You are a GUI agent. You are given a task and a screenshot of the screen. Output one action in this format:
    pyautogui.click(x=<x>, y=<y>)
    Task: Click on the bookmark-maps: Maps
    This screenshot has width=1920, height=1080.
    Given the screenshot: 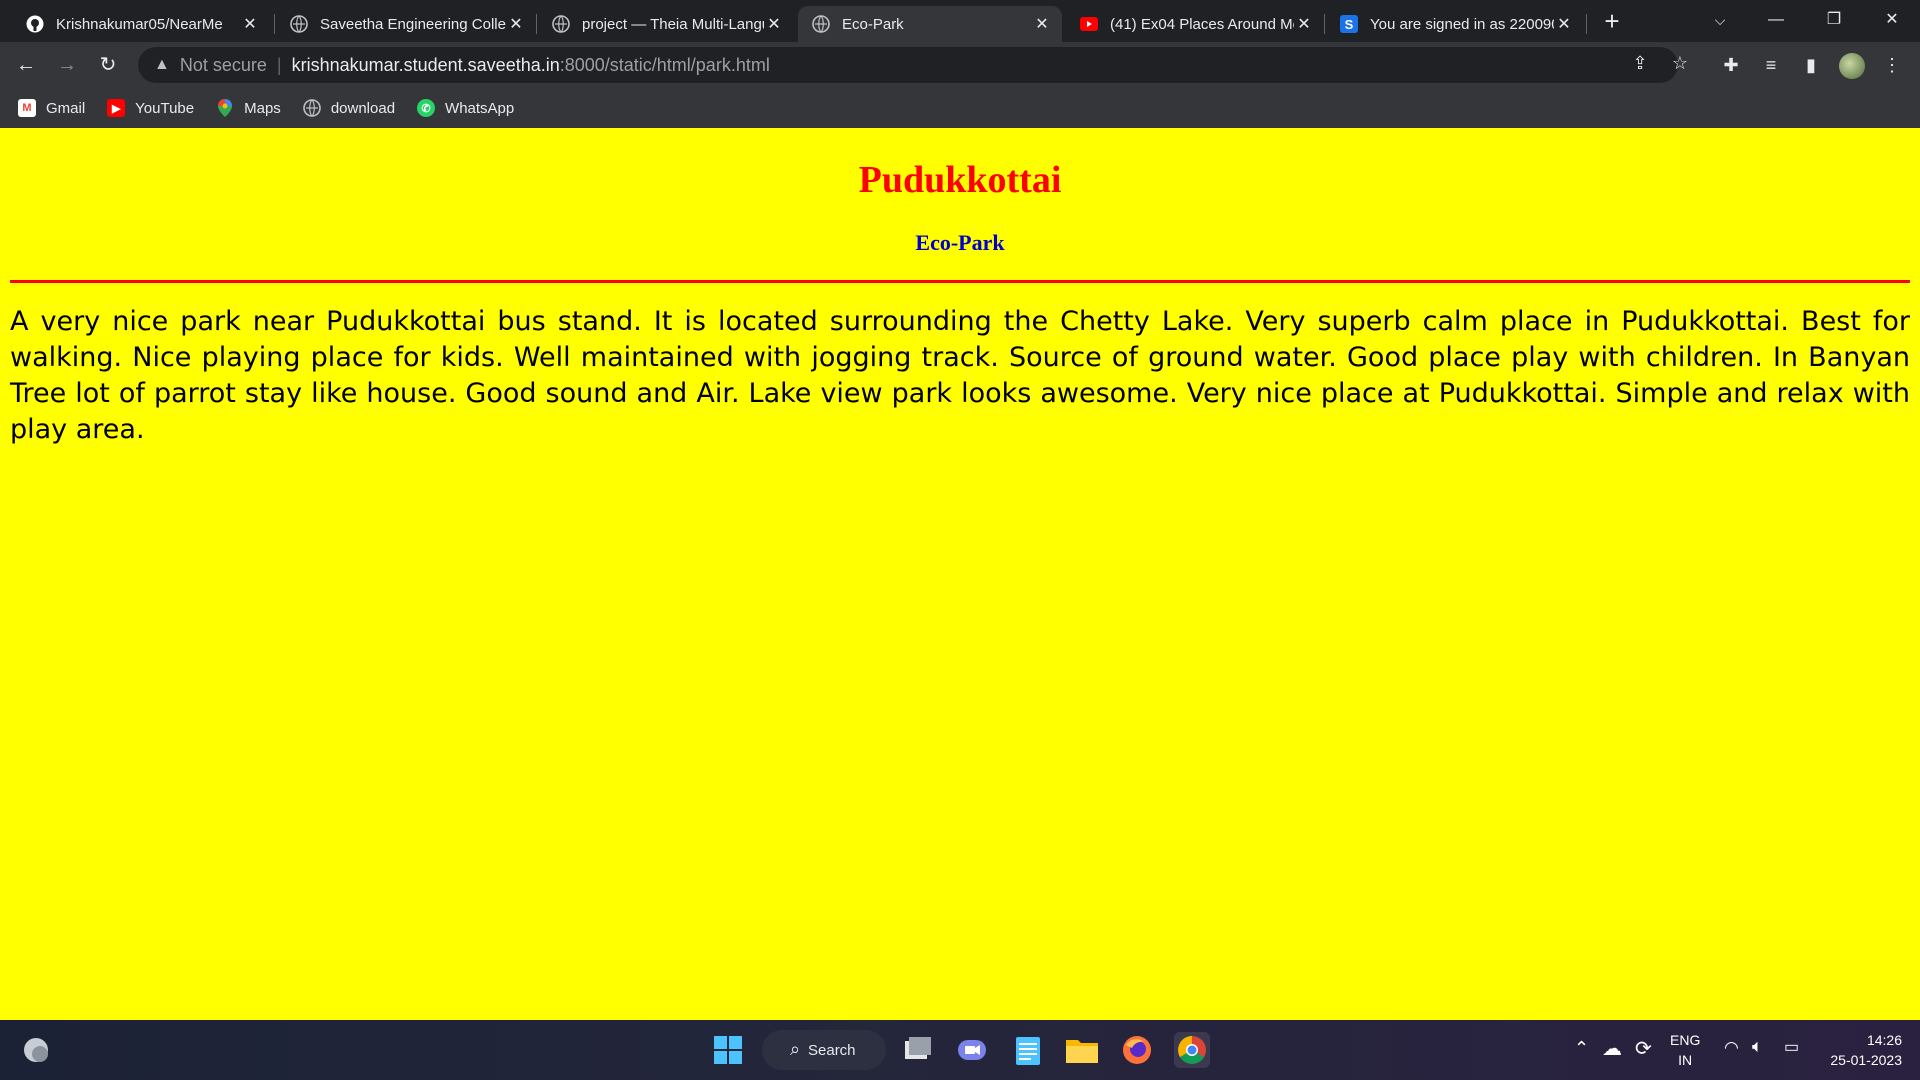 What is the action you would take?
    pyautogui.click(x=248, y=108)
    